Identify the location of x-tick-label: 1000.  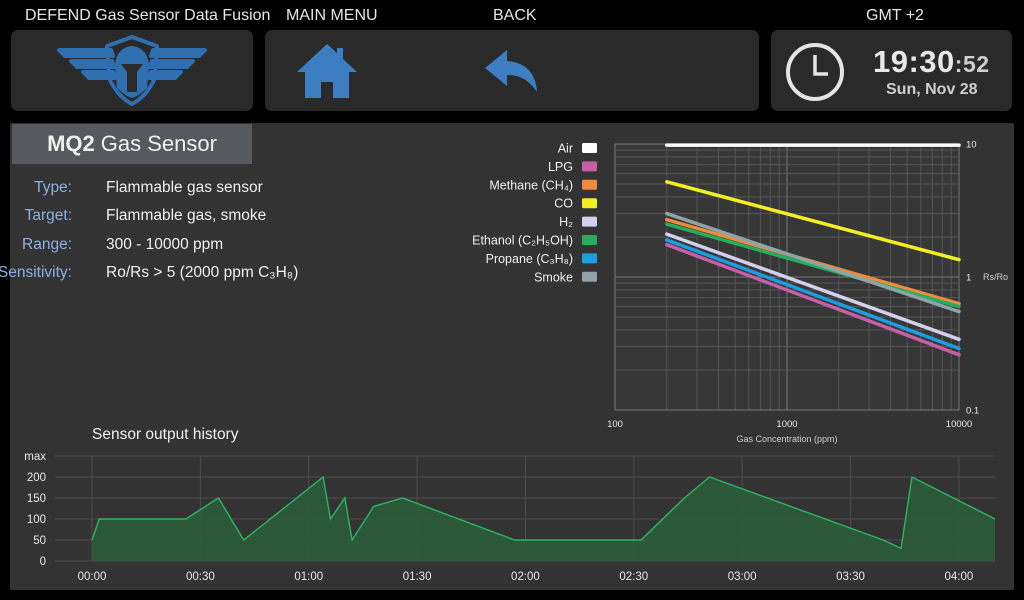
(786, 424).